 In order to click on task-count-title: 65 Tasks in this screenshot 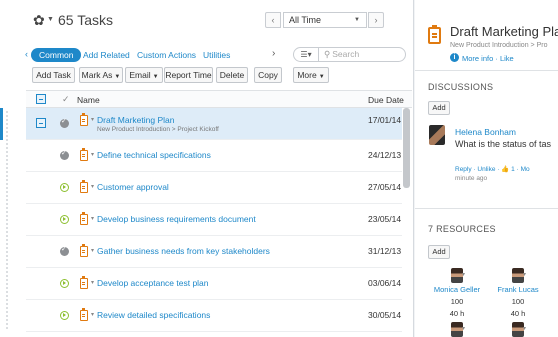, I will do `click(85, 20)`.